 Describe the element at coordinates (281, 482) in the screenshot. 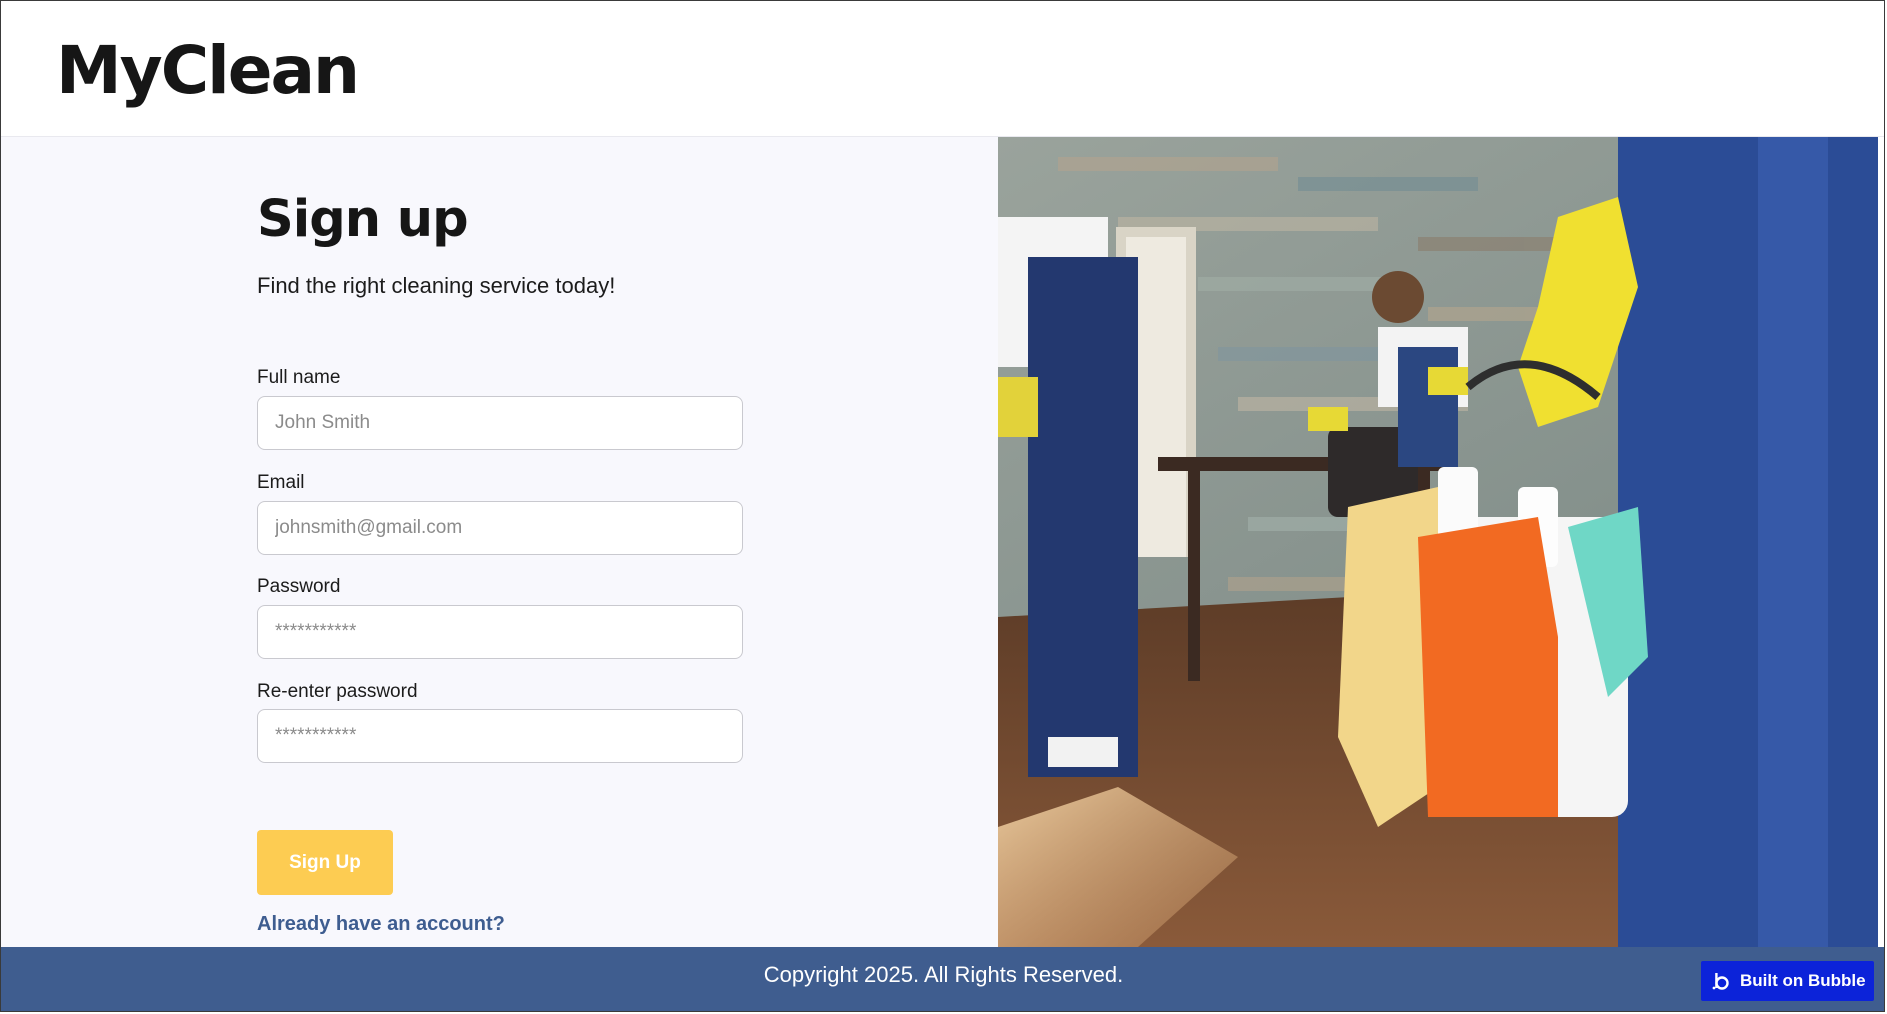

I see `email-label: Email` at that location.